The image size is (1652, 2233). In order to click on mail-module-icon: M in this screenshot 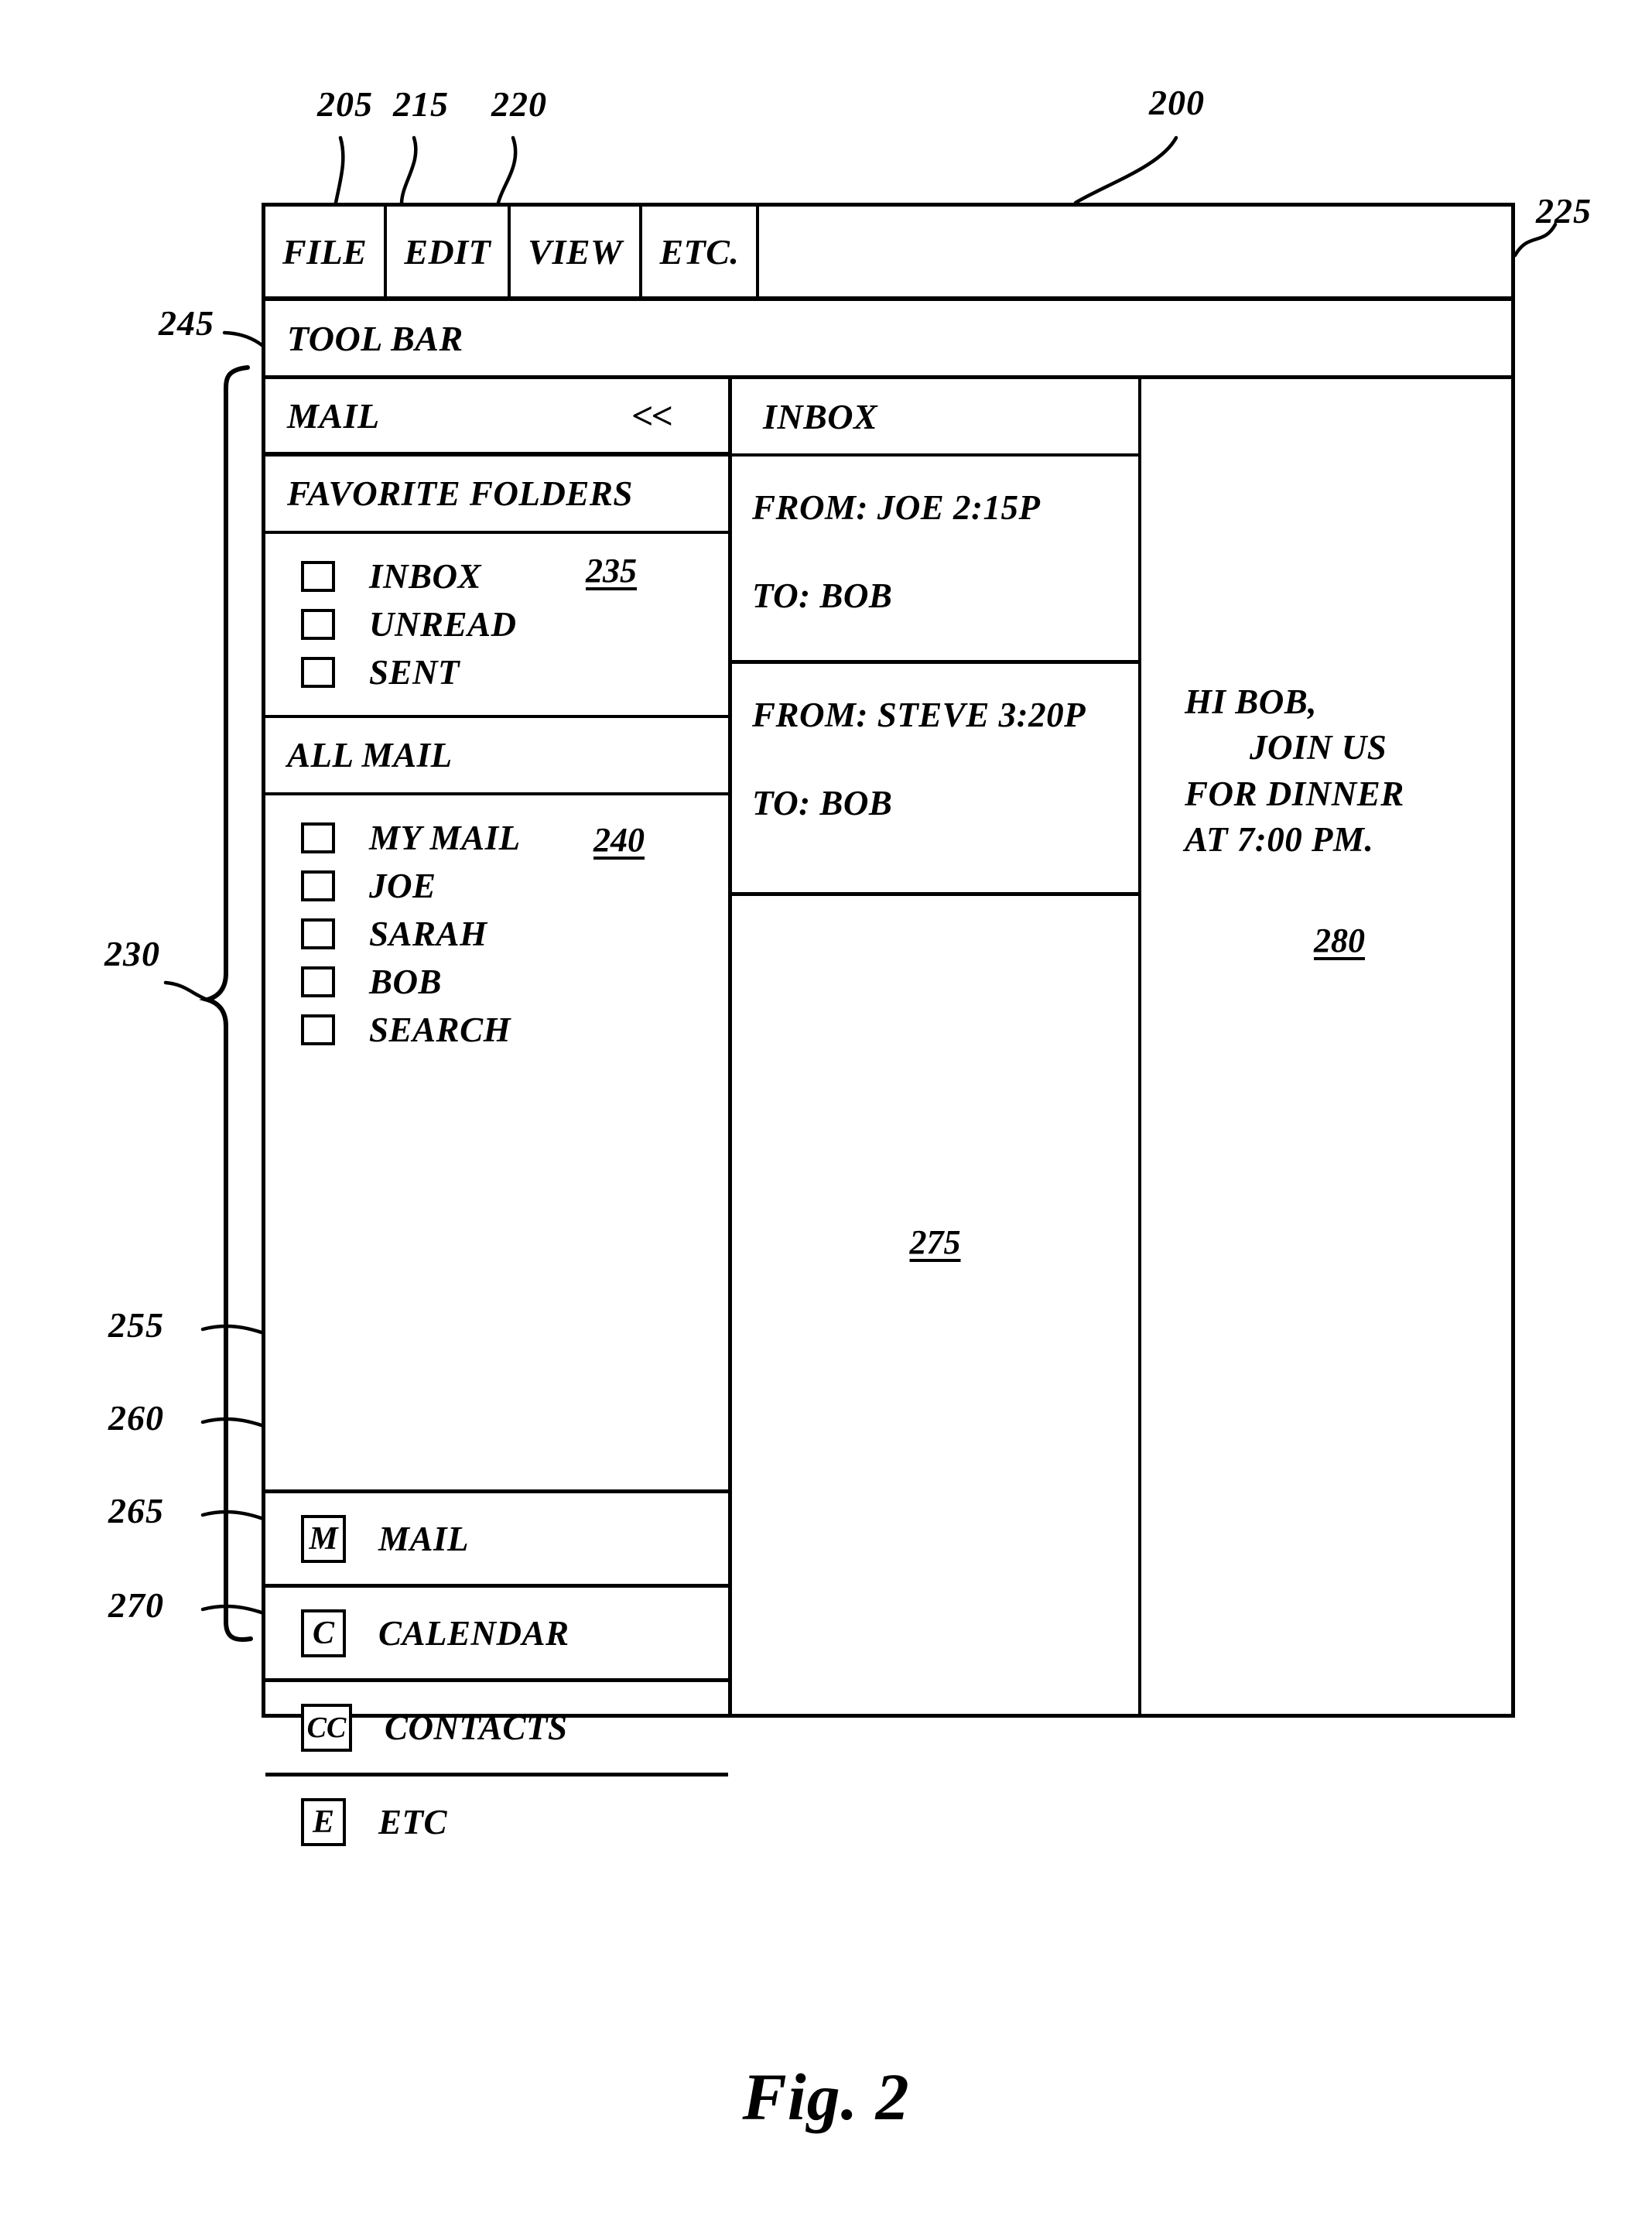, I will do `click(324, 1538)`.